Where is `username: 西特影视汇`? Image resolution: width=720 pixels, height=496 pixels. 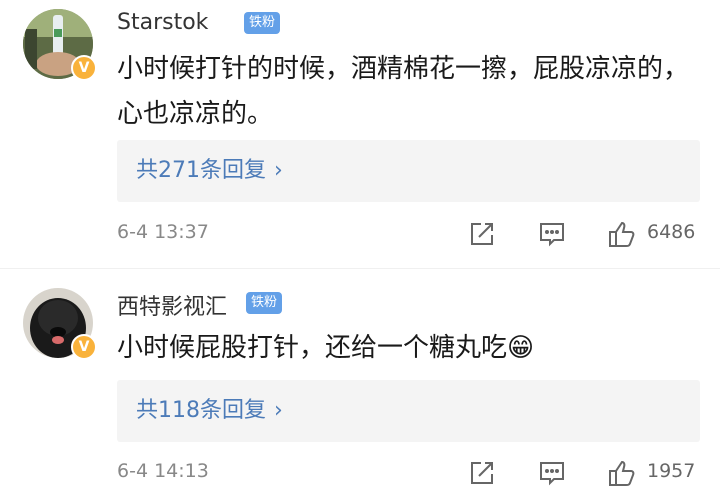
username: 西特影视汇 is located at coordinates (172, 305).